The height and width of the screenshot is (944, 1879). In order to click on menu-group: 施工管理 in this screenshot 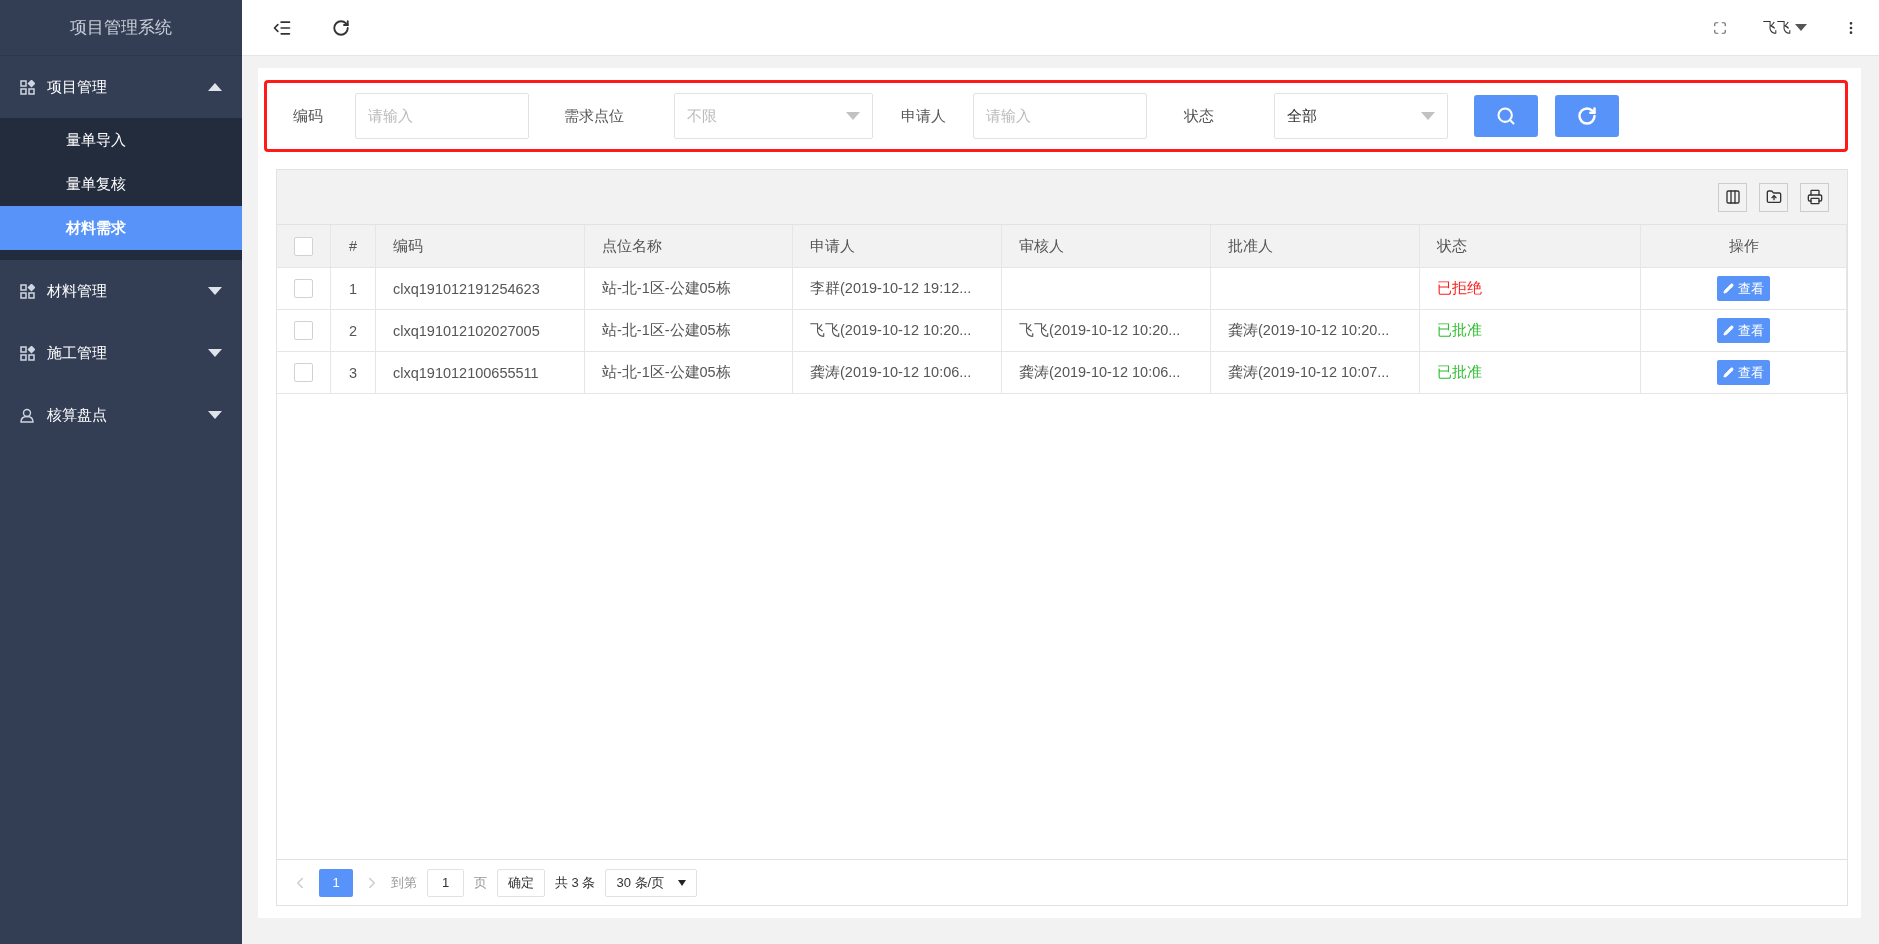, I will do `click(121, 353)`.